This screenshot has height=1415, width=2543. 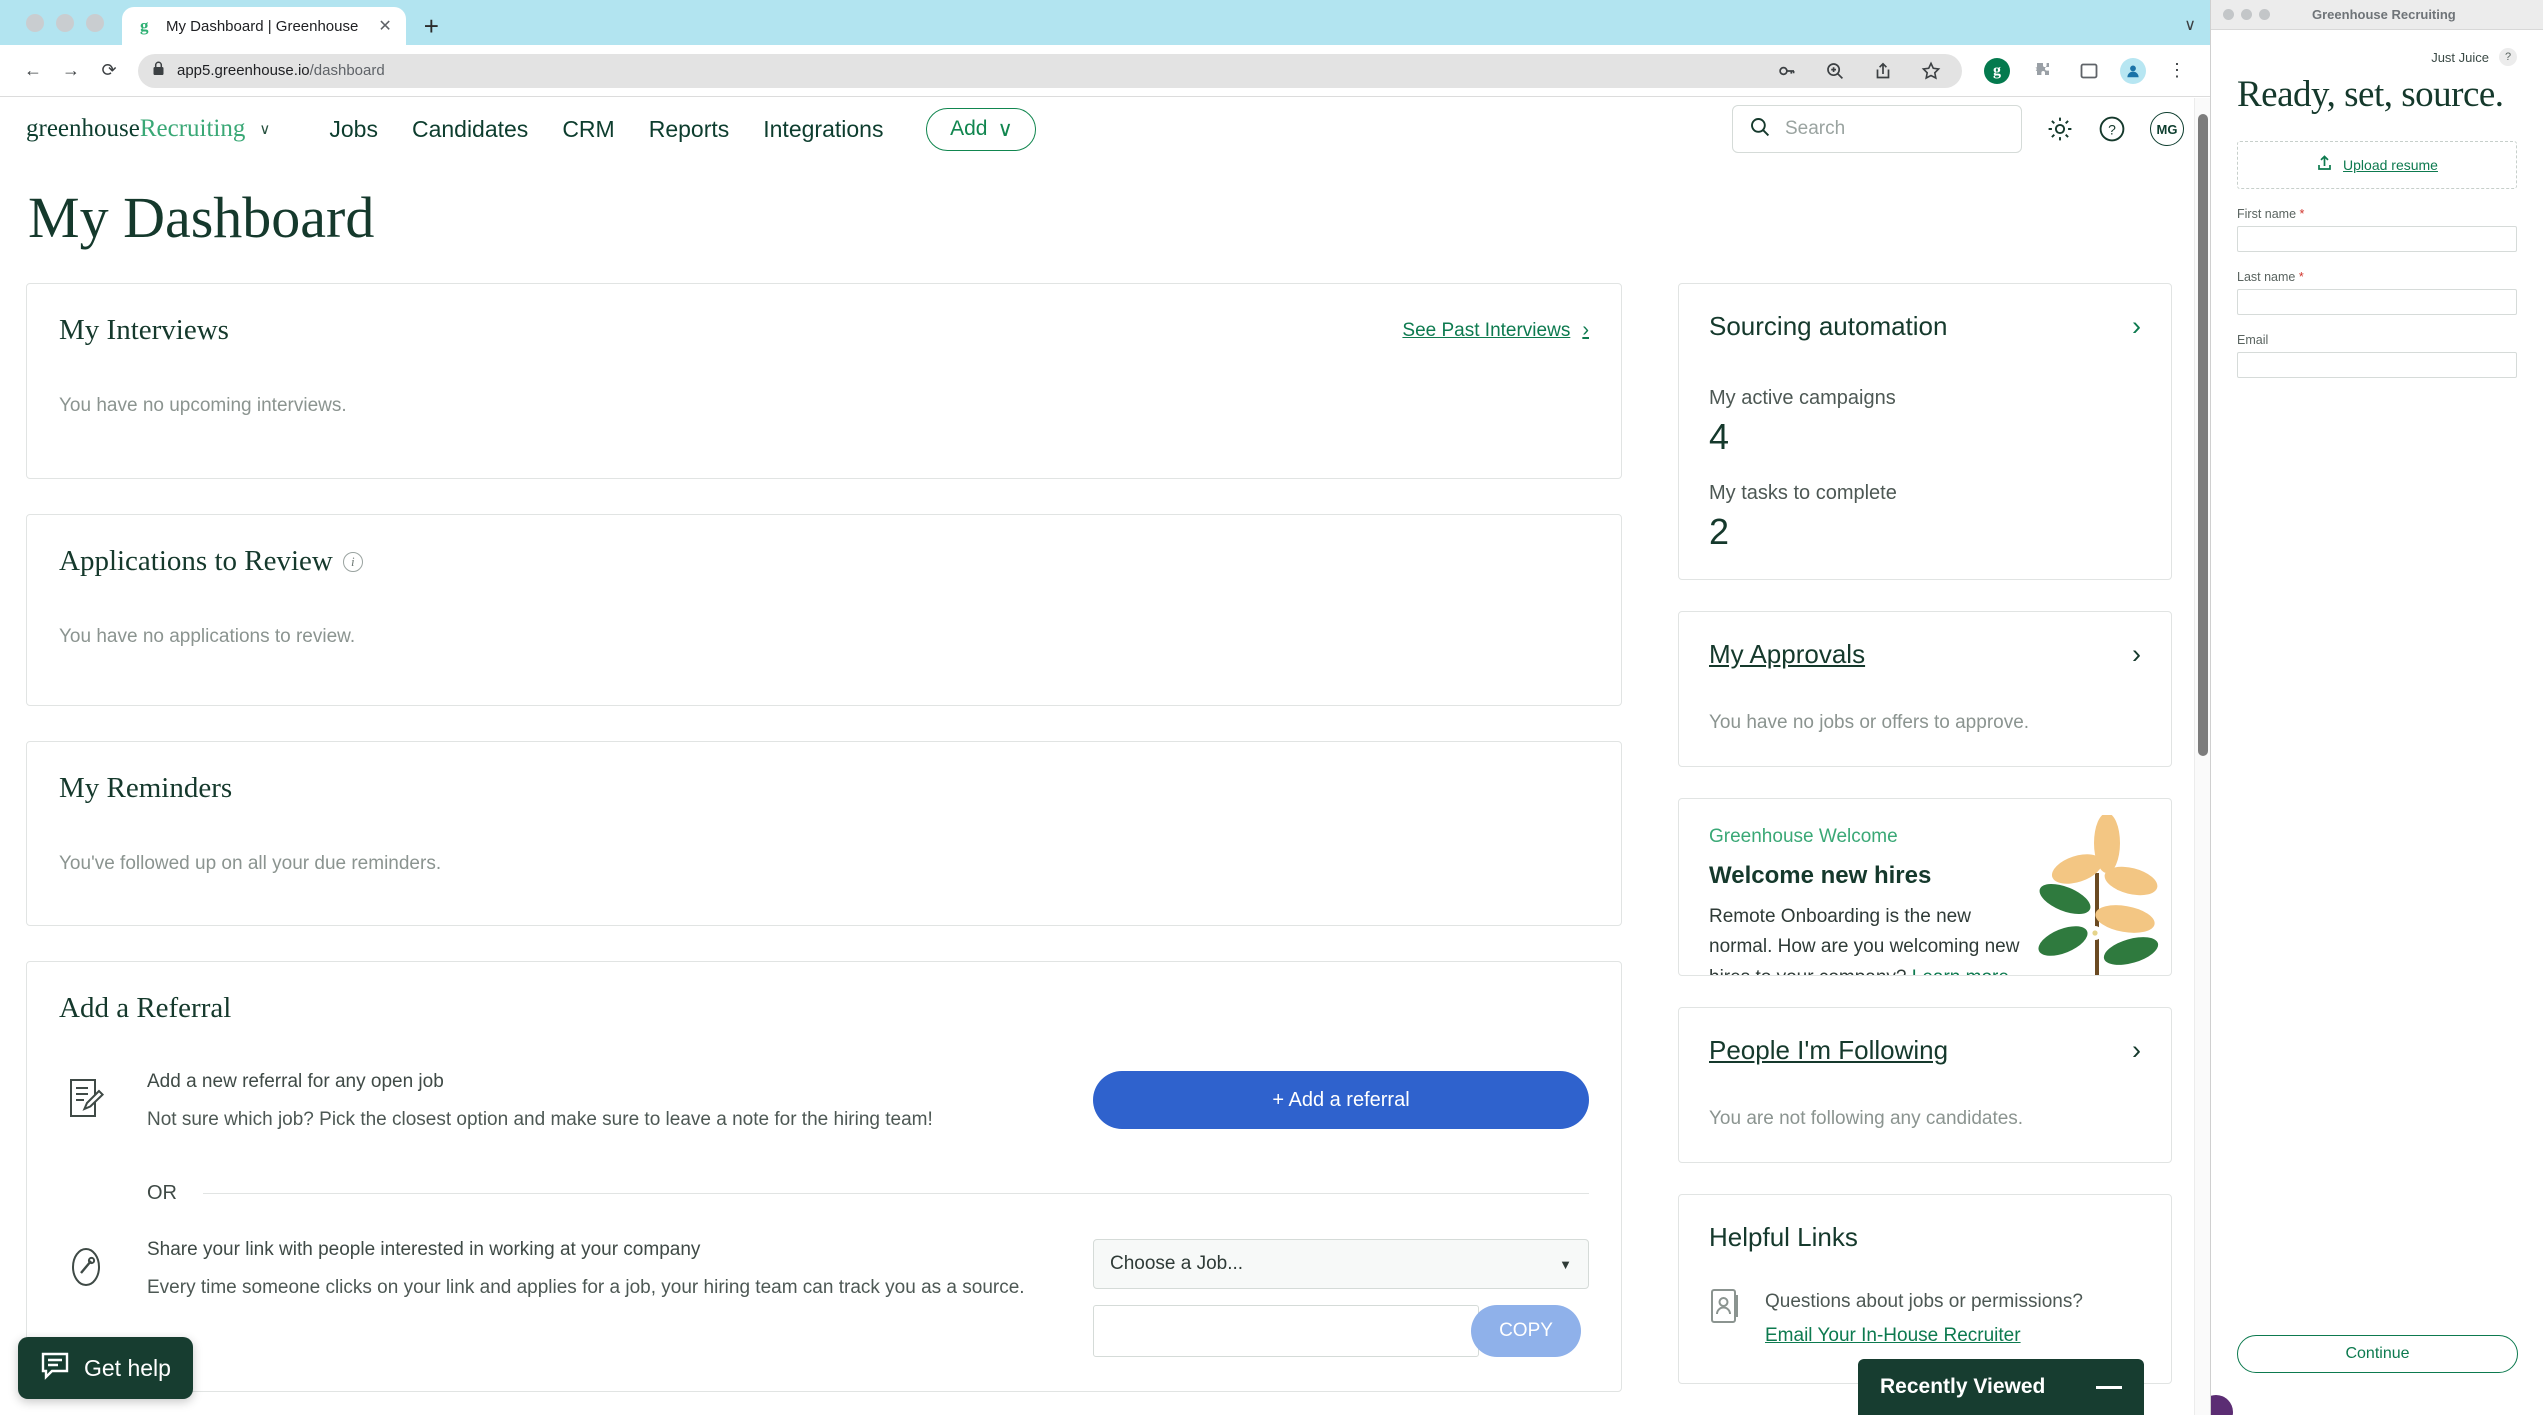 I want to click on card-header: My Reminders, so click(x=824, y=788).